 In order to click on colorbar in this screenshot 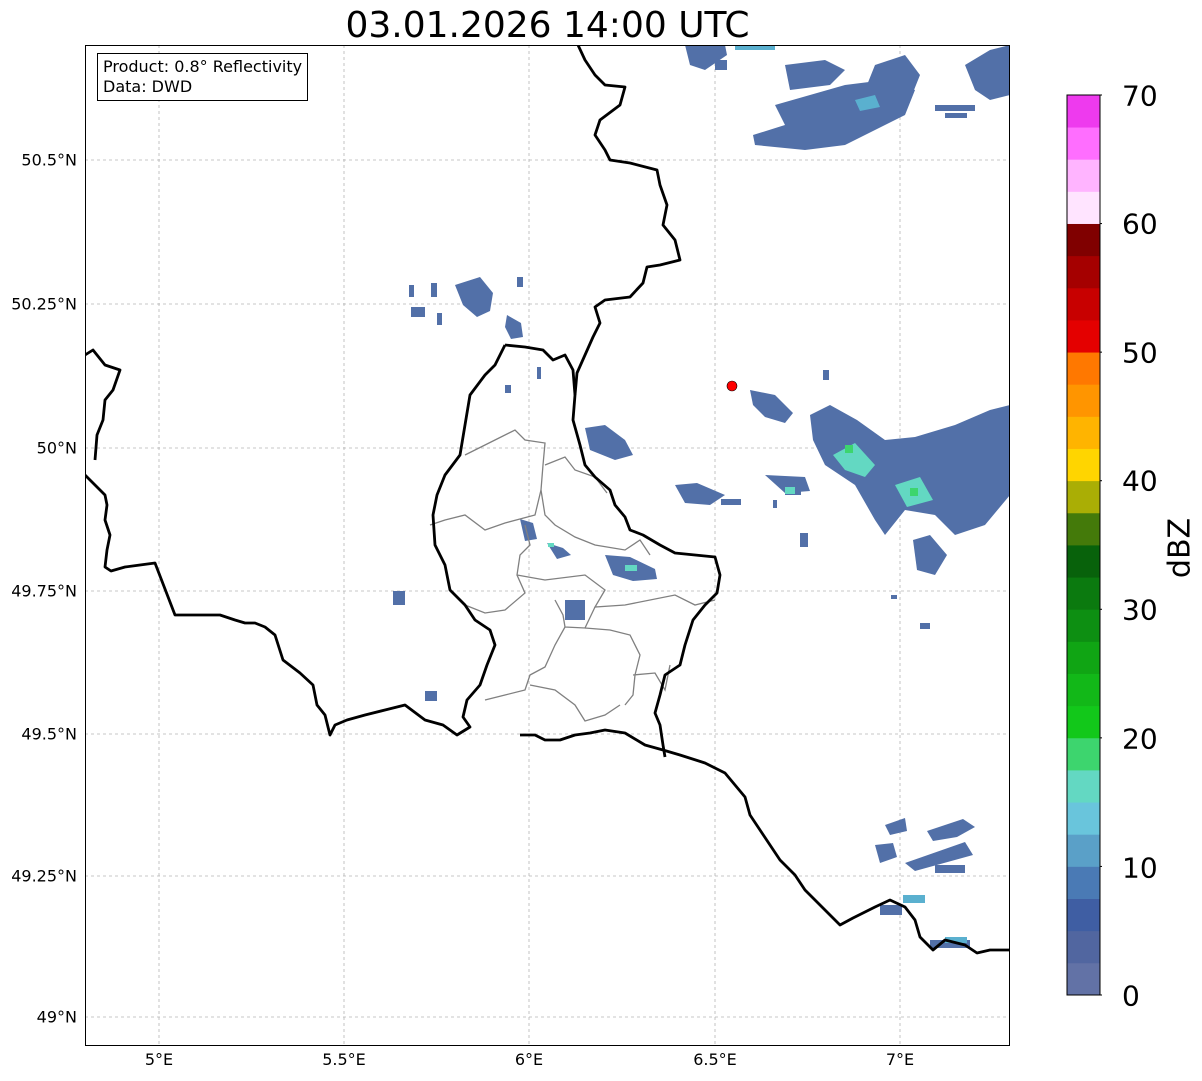, I will do `click(1084, 545)`.